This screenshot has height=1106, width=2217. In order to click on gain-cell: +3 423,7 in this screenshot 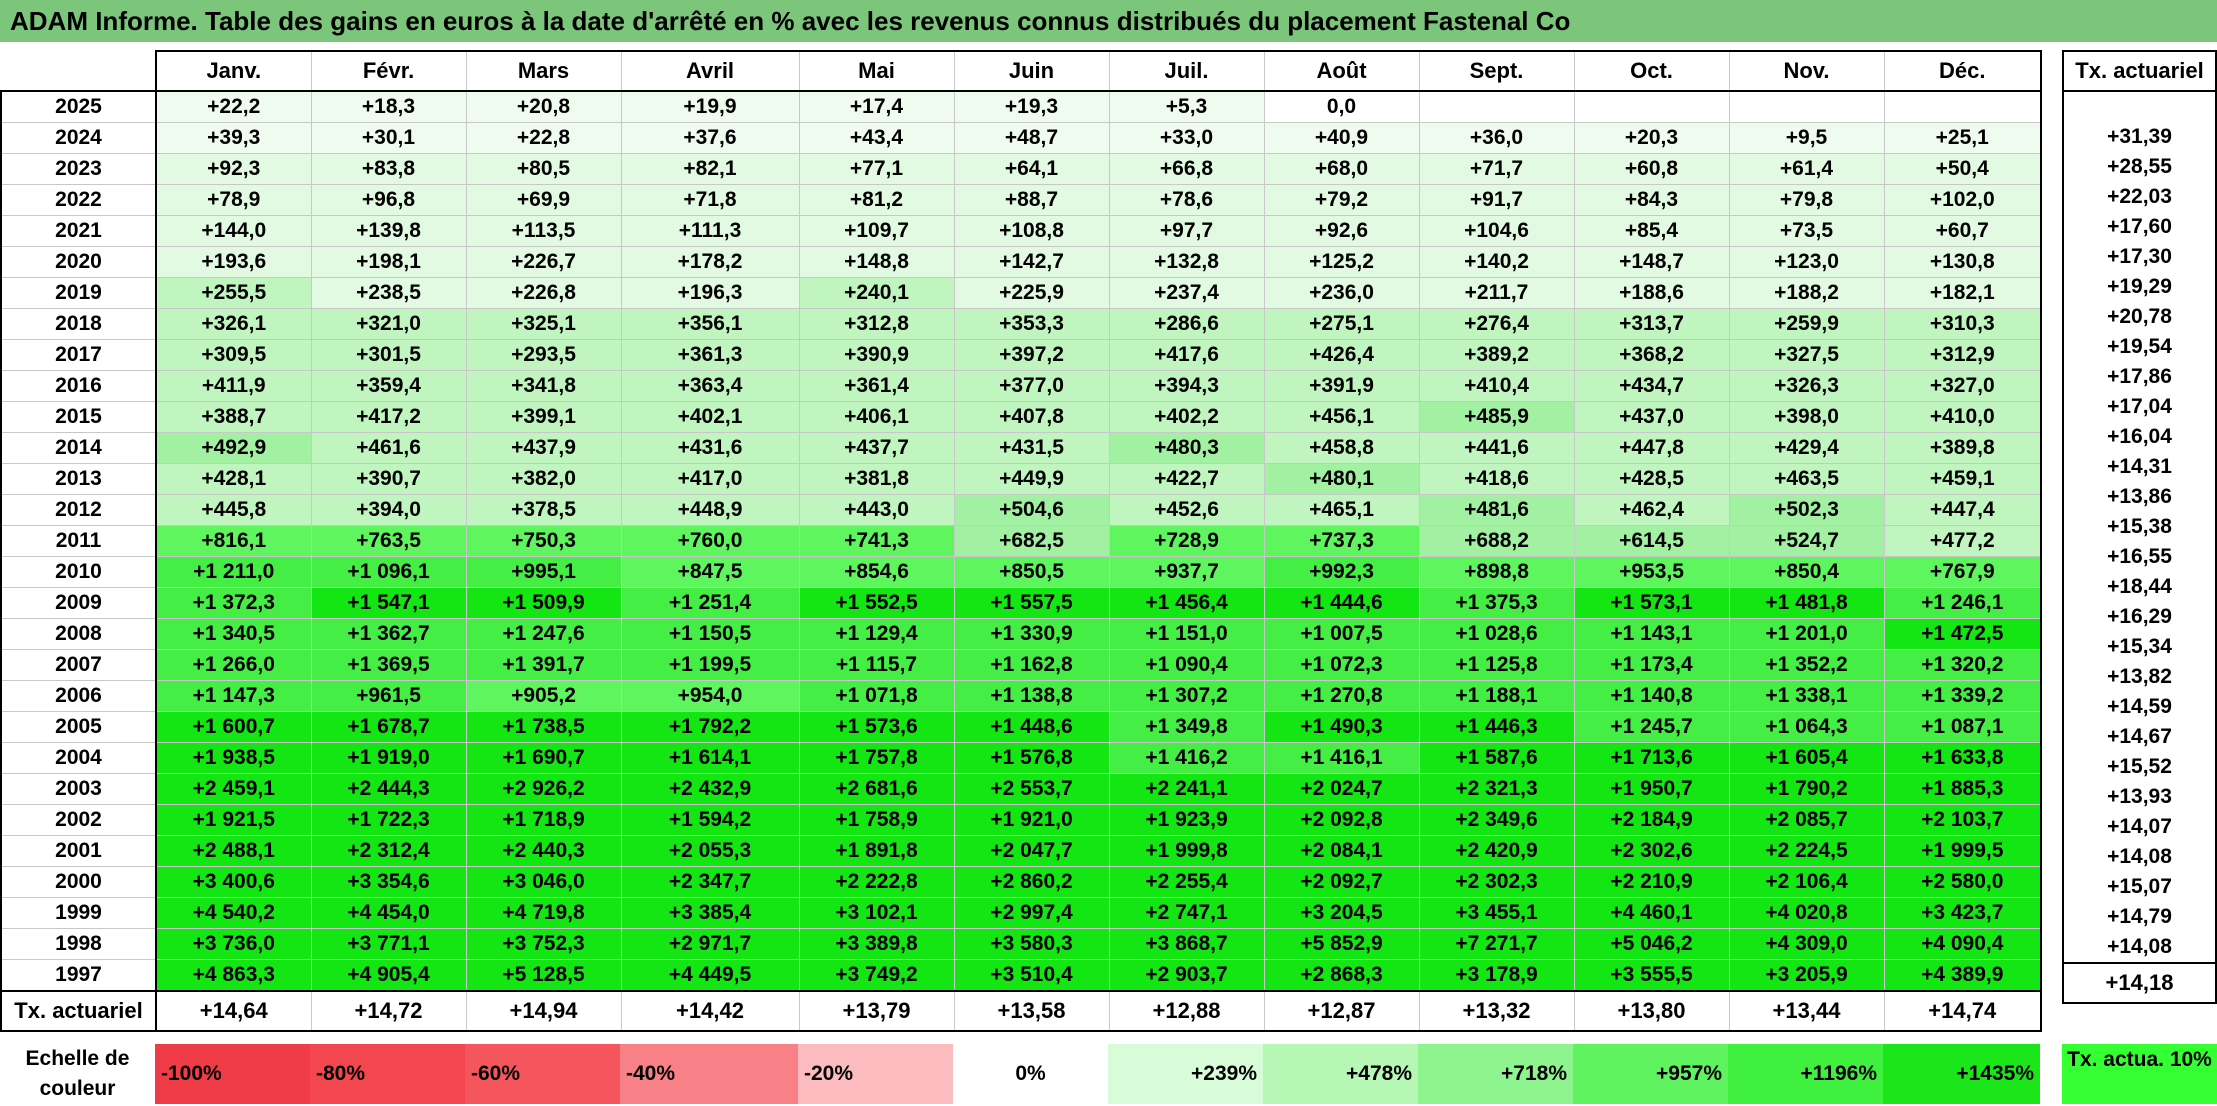, I will do `click(1962, 913)`.